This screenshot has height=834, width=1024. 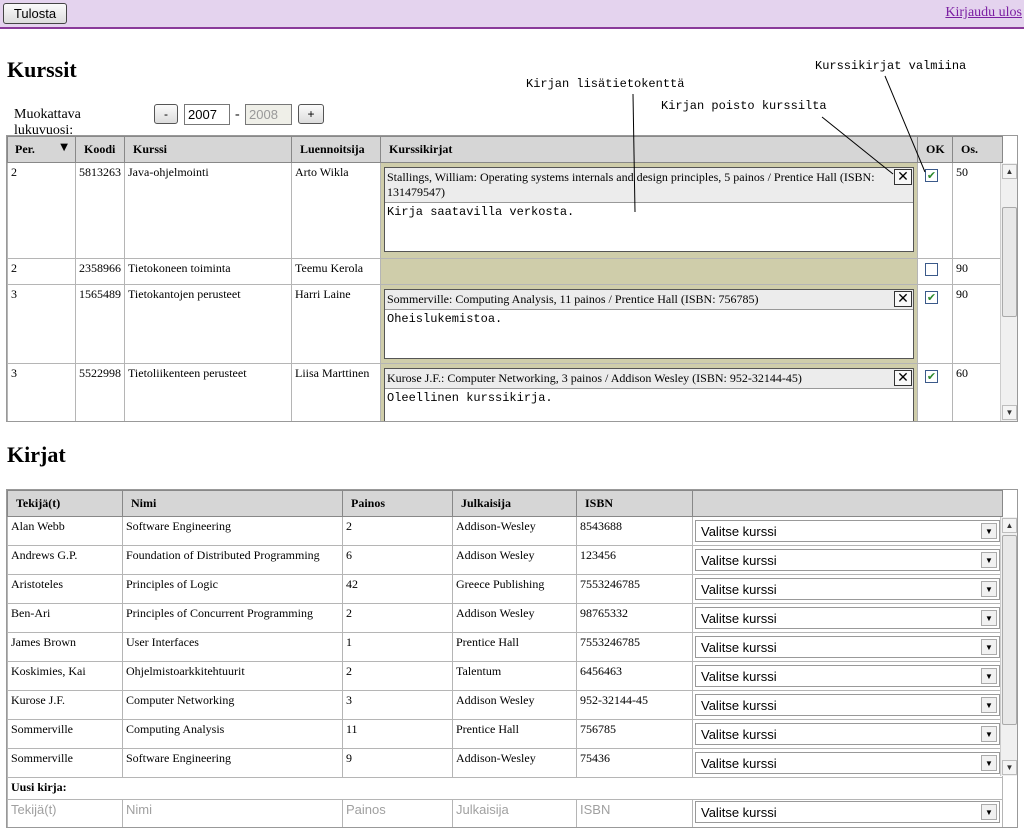 What do you see at coordinates (649, 227) in the screenshot?
I see `book-info-field: Kirja saatavilla verkosta.` at bounding box center [649, 227].